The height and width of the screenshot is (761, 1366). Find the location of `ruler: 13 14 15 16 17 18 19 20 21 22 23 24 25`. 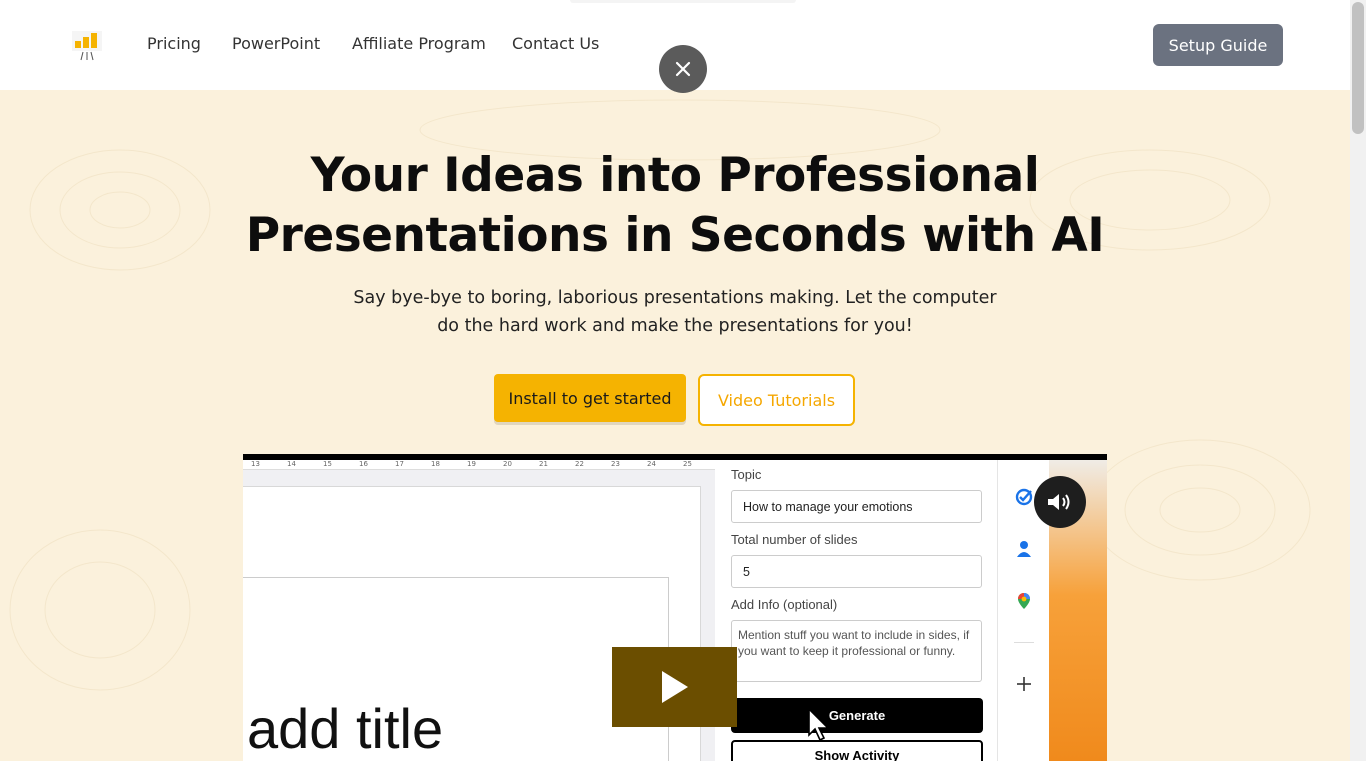

ruler: 13 14 15 16 17 18 19 20 21 22 23 24 25 is located at coordinates (479, 465).